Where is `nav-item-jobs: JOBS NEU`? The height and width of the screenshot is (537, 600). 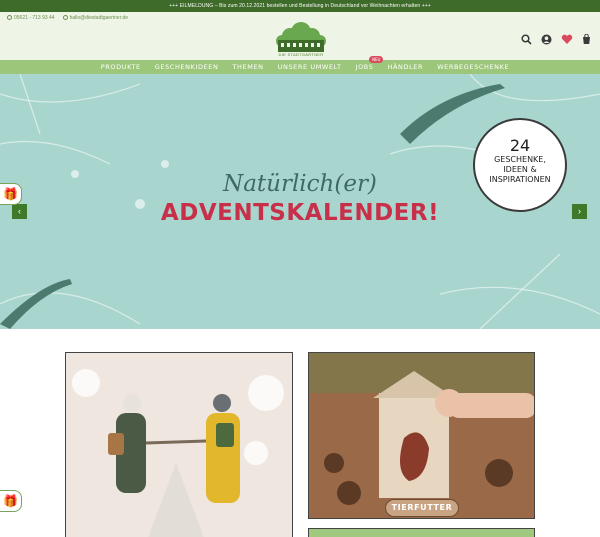
nav-item-jobs: JOBS NEU is located at coordinates (369, 63).